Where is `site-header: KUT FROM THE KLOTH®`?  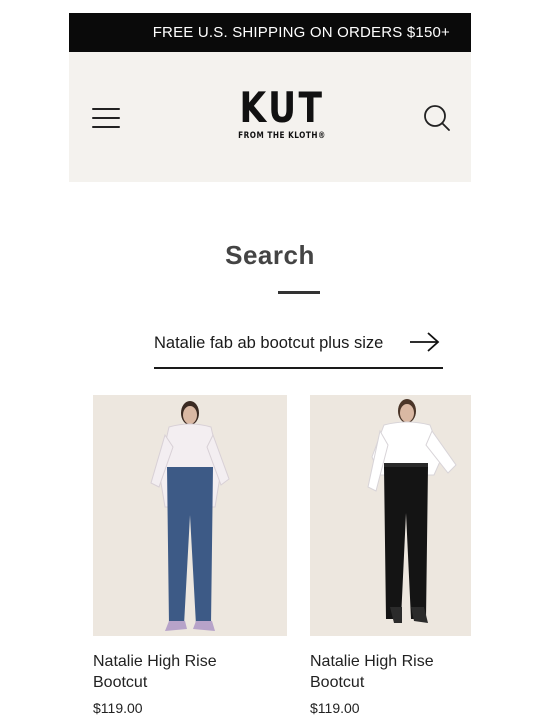 site-header: KUT FROM THE KLOTH® is located at coordinates (270, 117).